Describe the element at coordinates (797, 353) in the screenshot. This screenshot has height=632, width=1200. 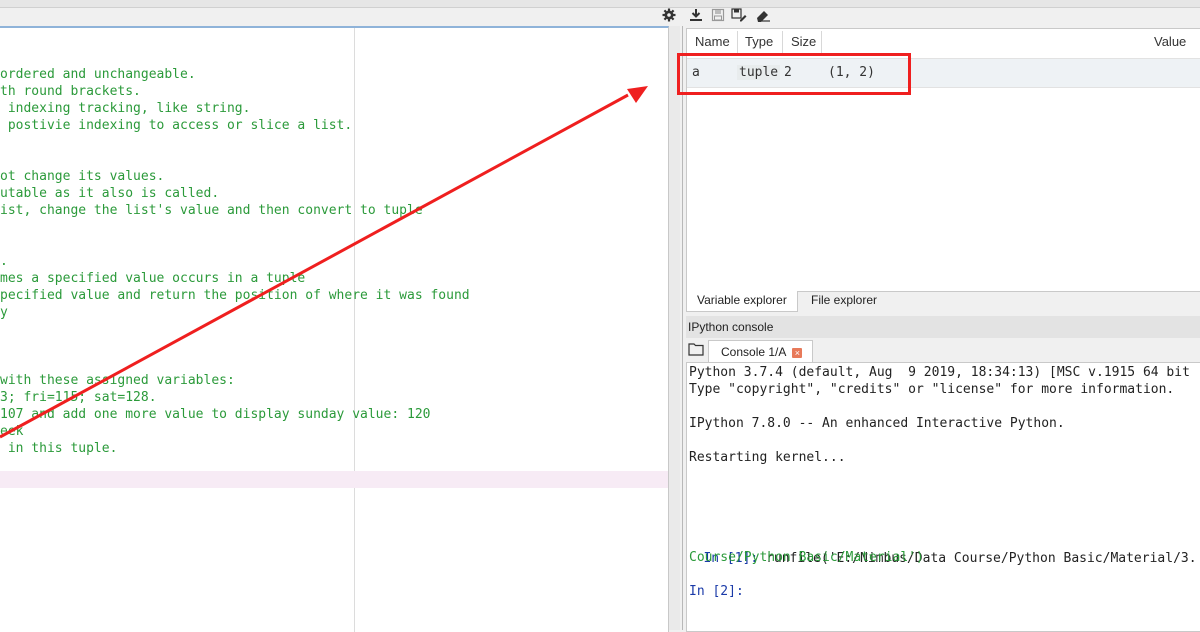
I see `close-icon: ×` at that location.